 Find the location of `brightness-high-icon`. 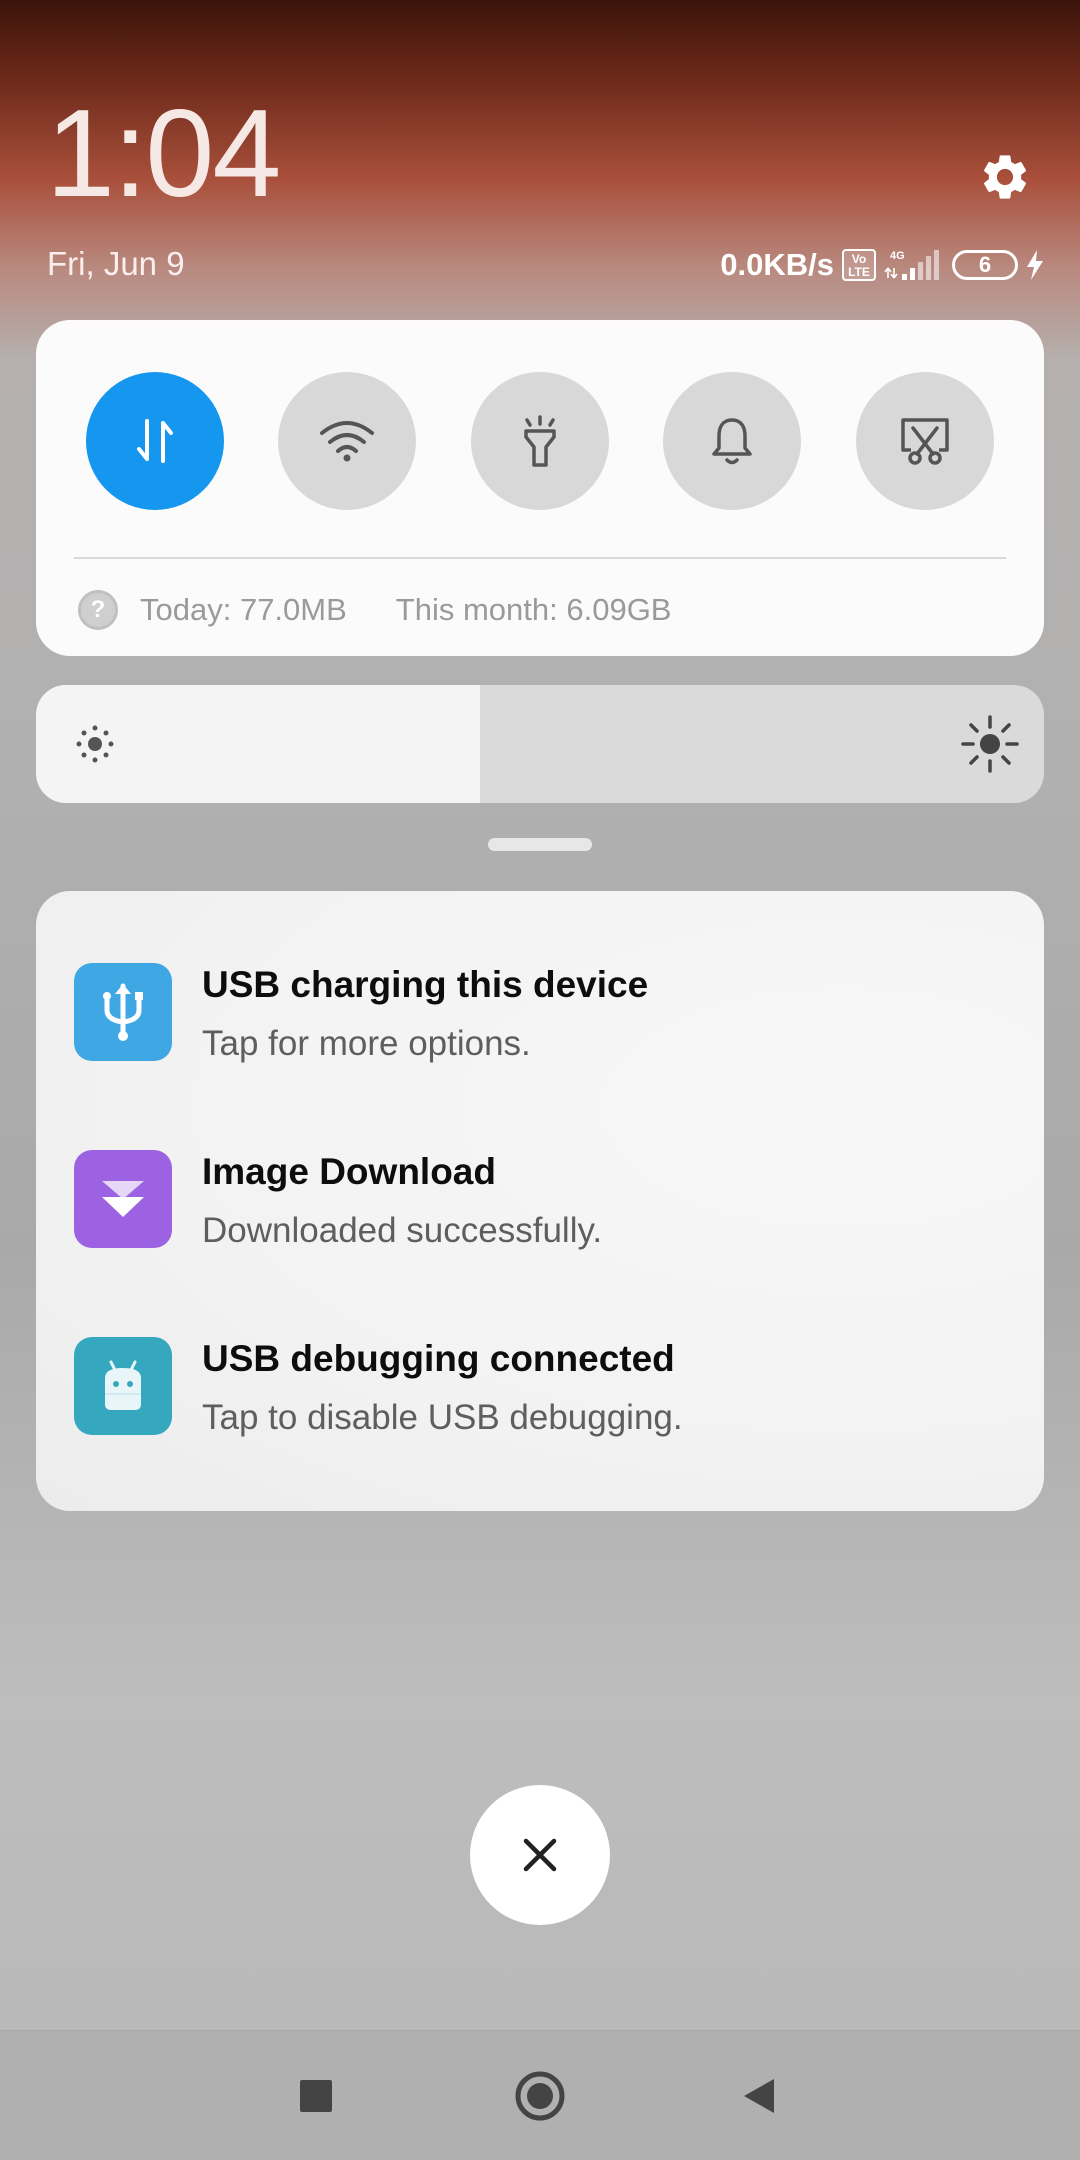

brightness-high-icon is located at coordinates (990, 744).